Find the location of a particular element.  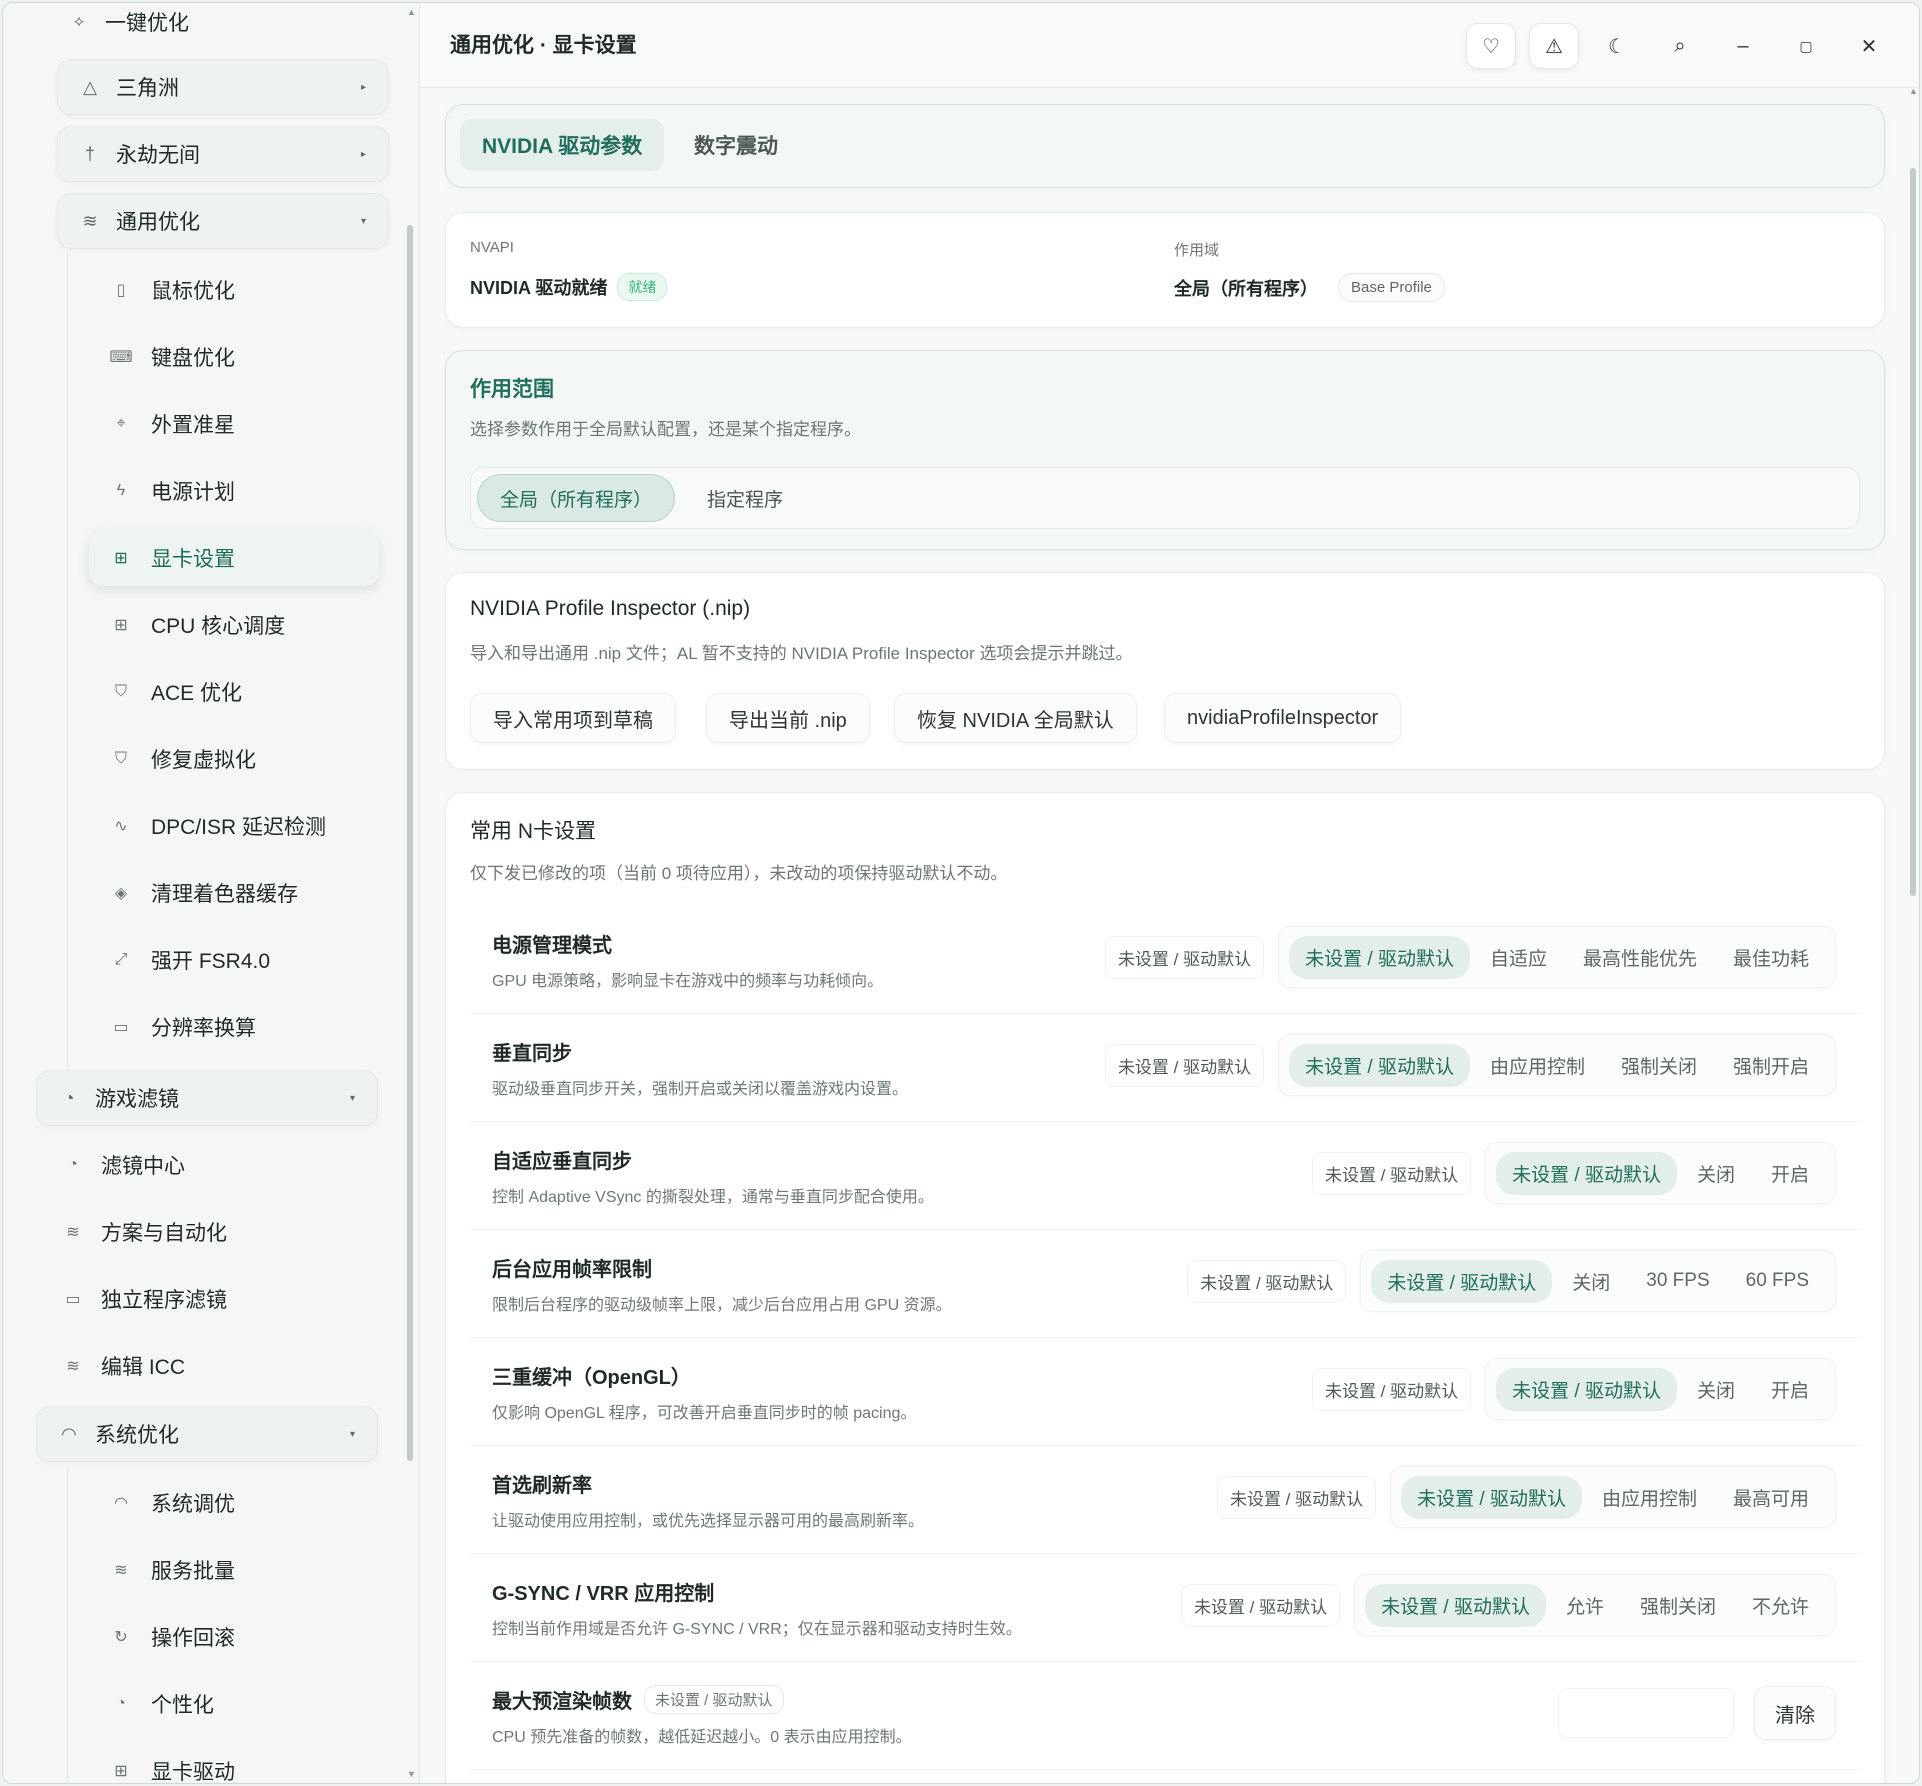

bolt-icon: ϟ is located at coordinates (121, 490).